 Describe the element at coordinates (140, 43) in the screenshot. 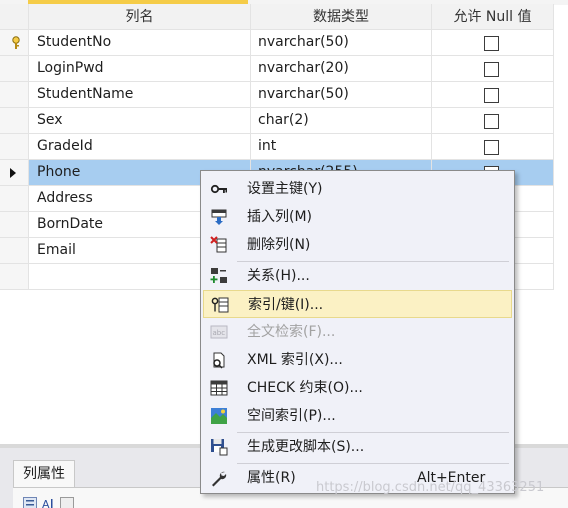

I see `column-name-cell: StudentNo` at that location.